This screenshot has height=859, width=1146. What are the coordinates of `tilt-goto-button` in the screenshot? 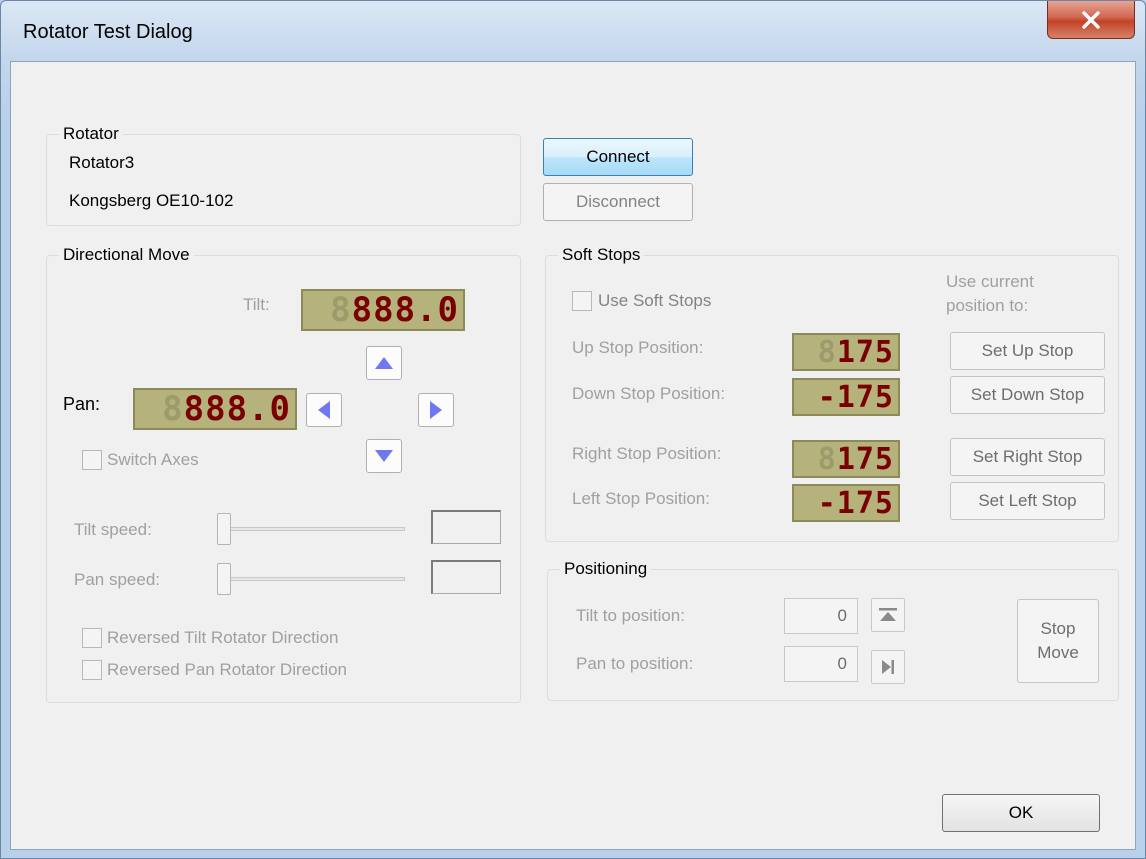 It's located at (888, 615).